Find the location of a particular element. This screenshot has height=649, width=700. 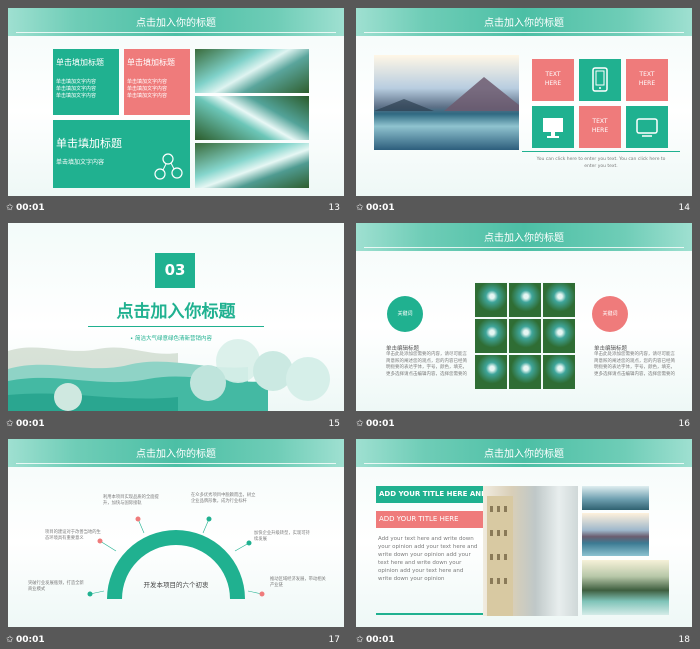

slide-number: 16 is located at coordinates (684, 424).